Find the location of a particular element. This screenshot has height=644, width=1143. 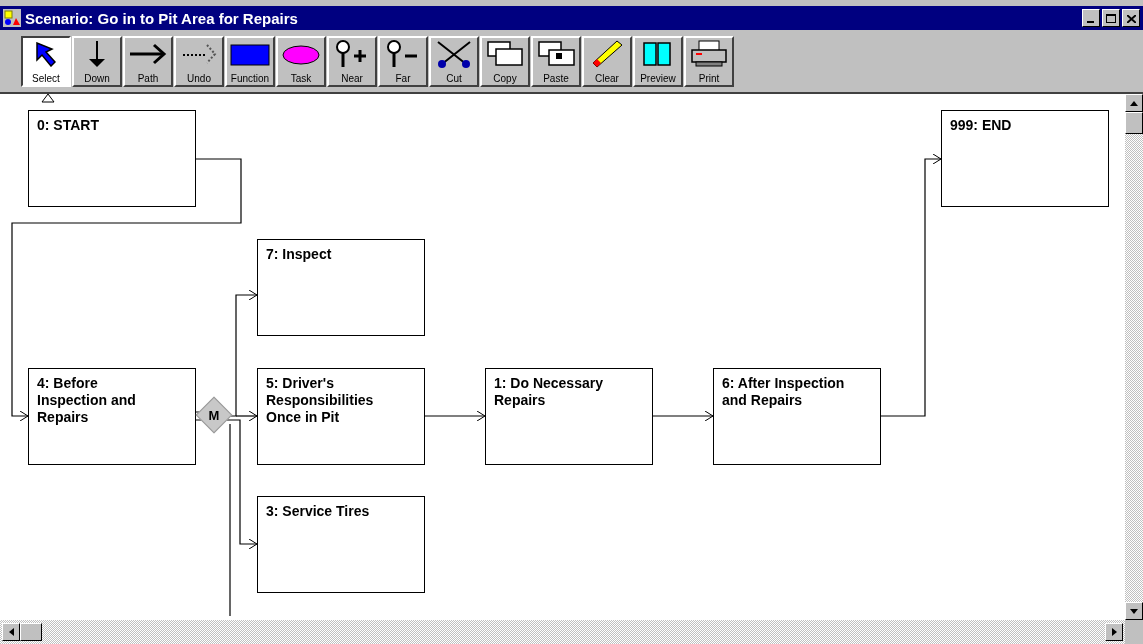

maximize-icon is located at coordinates (1111, 18).